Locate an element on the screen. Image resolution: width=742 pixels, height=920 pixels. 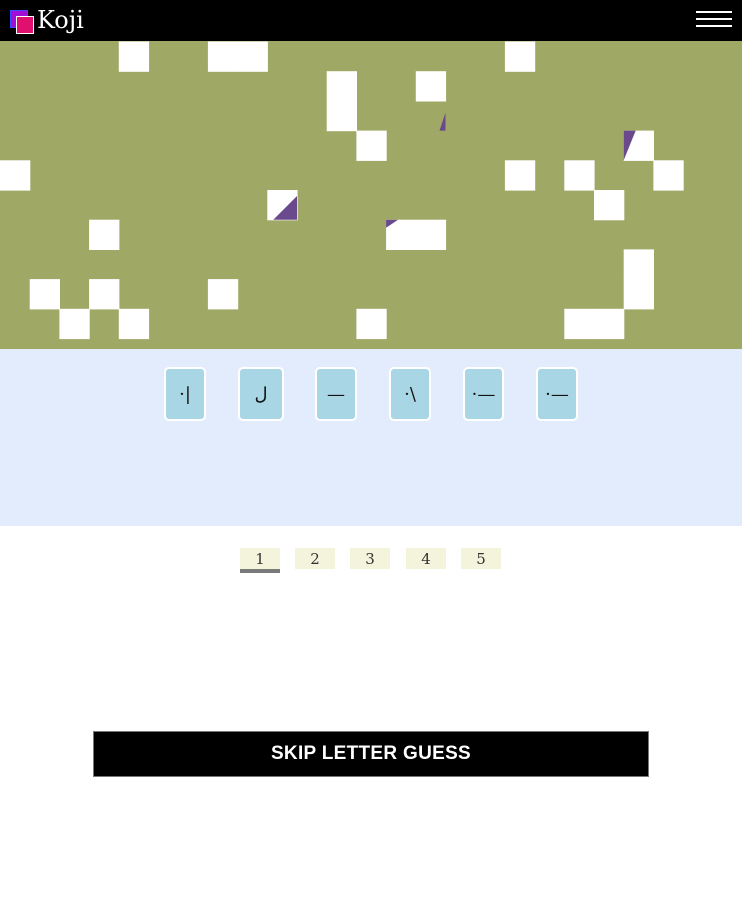
letter-tile: — is located at coordinates (336, 394).